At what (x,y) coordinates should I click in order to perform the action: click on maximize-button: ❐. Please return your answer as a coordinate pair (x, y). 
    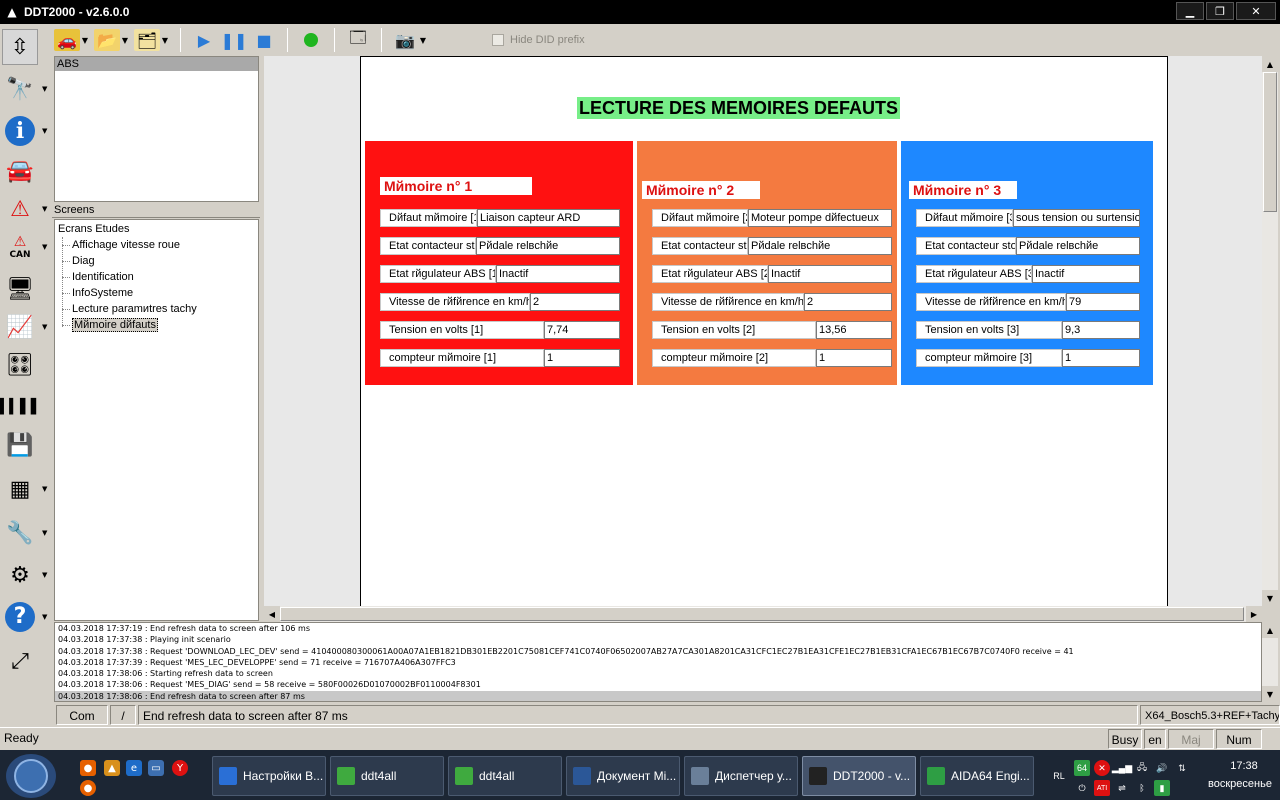
    Looking at the image, I should click on (1220, 11).